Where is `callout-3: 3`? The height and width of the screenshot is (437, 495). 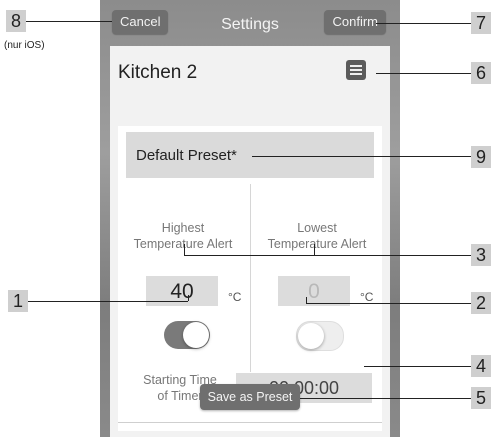
callout-3: 3 is located at coordinates (481, 255).